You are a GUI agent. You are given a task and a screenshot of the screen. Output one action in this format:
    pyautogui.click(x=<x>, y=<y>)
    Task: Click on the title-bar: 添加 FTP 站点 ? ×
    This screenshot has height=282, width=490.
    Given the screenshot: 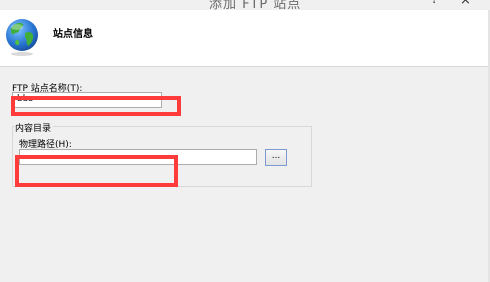 What is the action you would take?
    pyautogui.click(x=245, y=5)
    